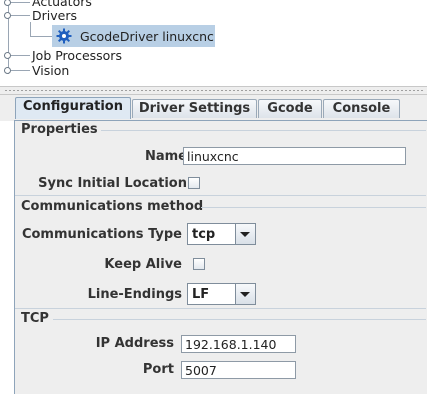 The width and height of the screenshot is (427, 394). Describe the element at coordinates (112, 183) in the screenshot. I see `sync-initial-location-label: Sync Initial Location` at that location.